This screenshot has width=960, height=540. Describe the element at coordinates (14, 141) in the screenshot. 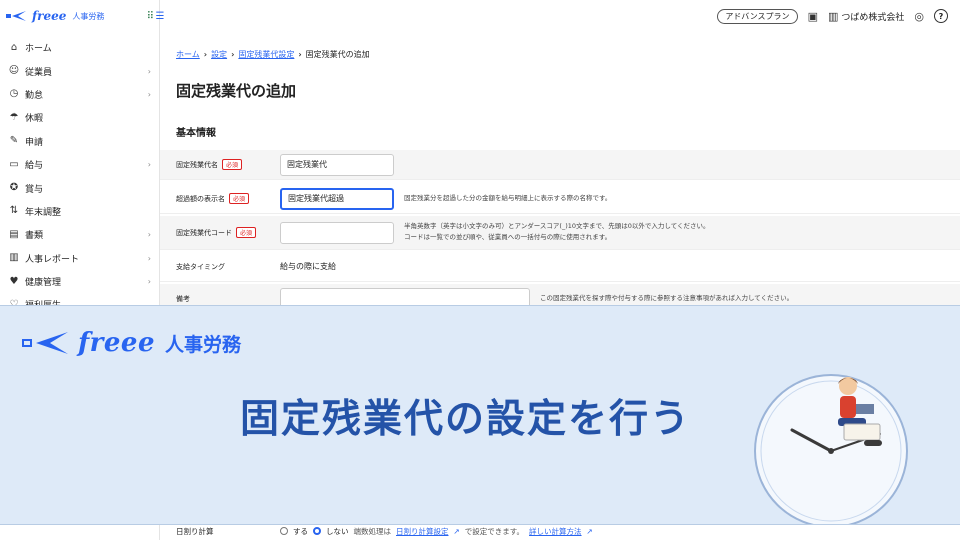

I see `application-icon: ✎` at that location.